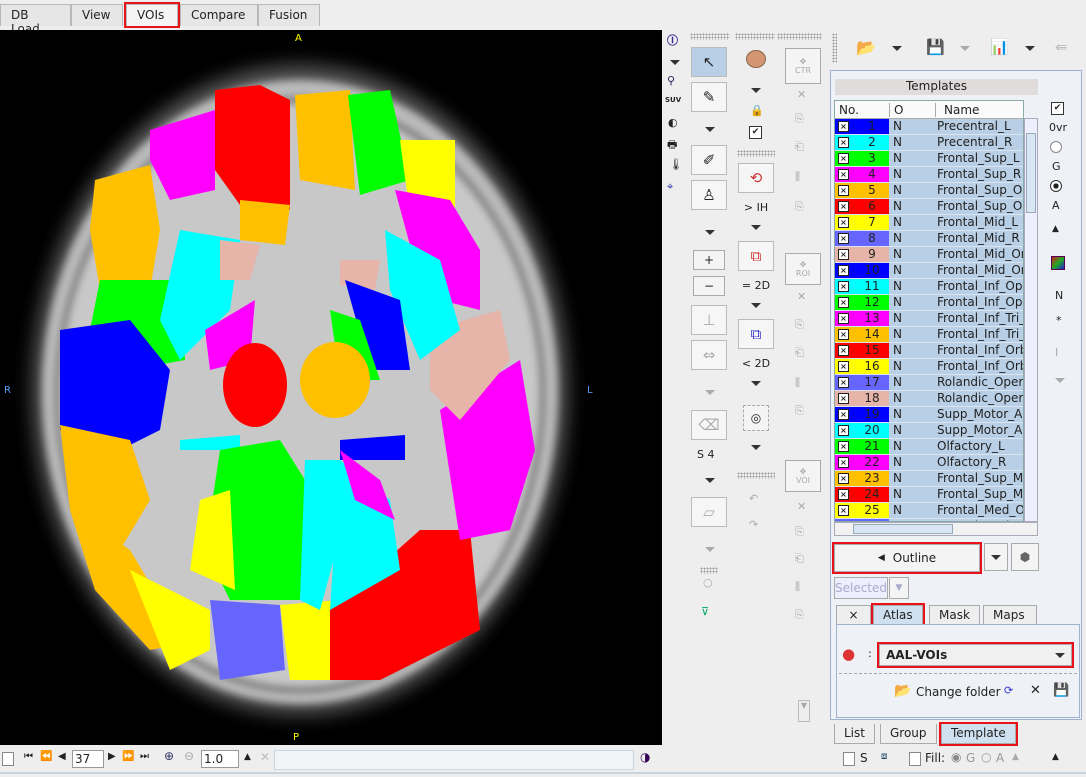  I want to click on voi-color-swatch: × 4, so click(862, 174).